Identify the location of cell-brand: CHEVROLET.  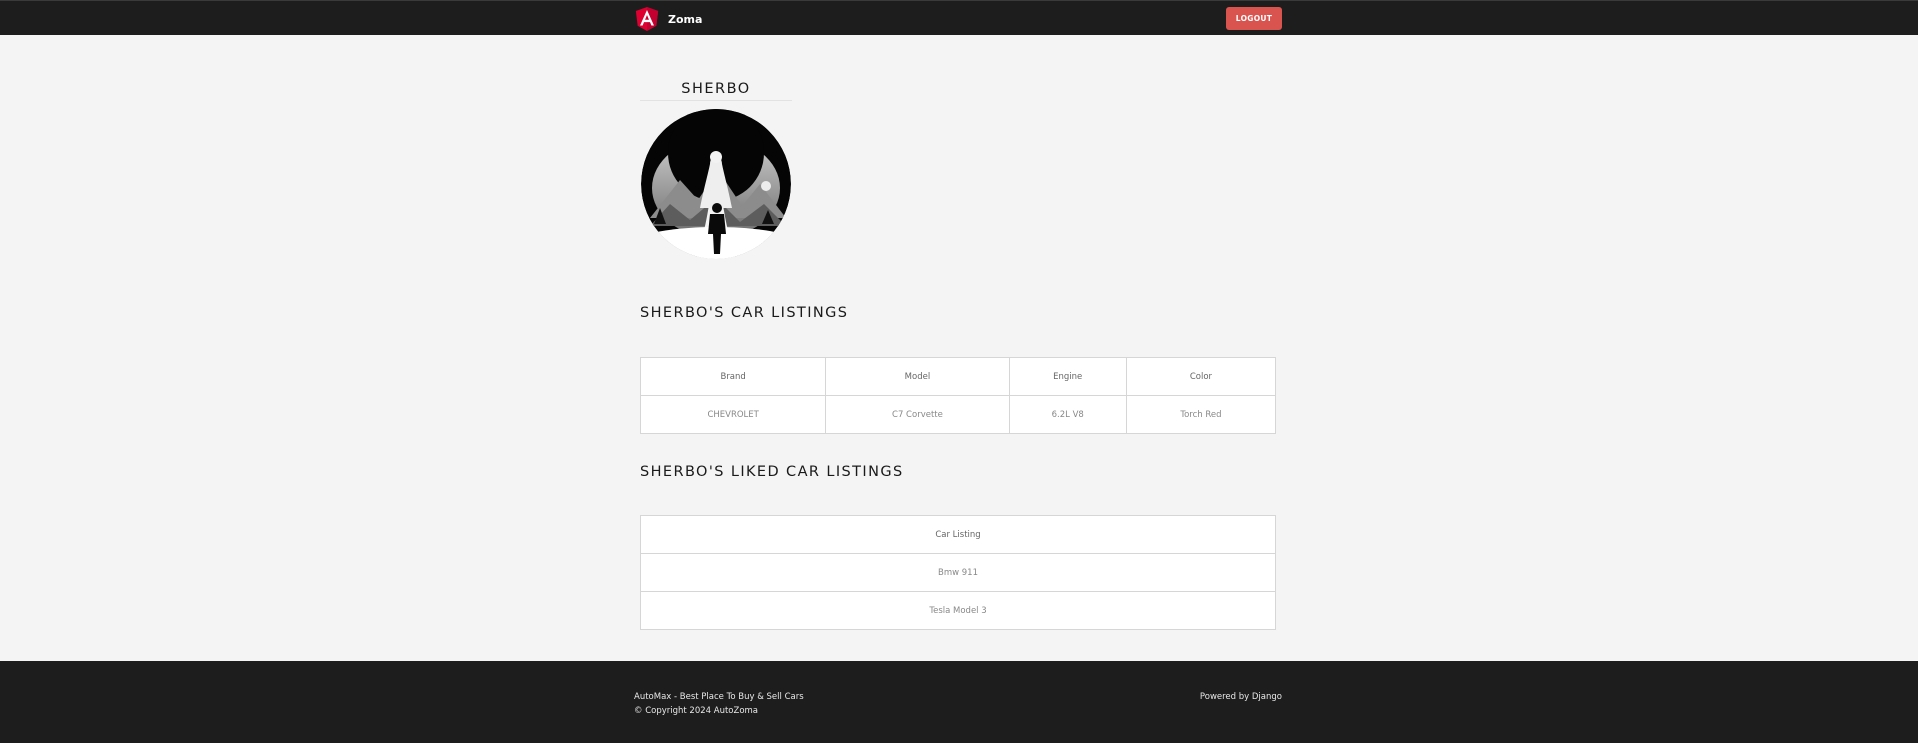
(733, 414).